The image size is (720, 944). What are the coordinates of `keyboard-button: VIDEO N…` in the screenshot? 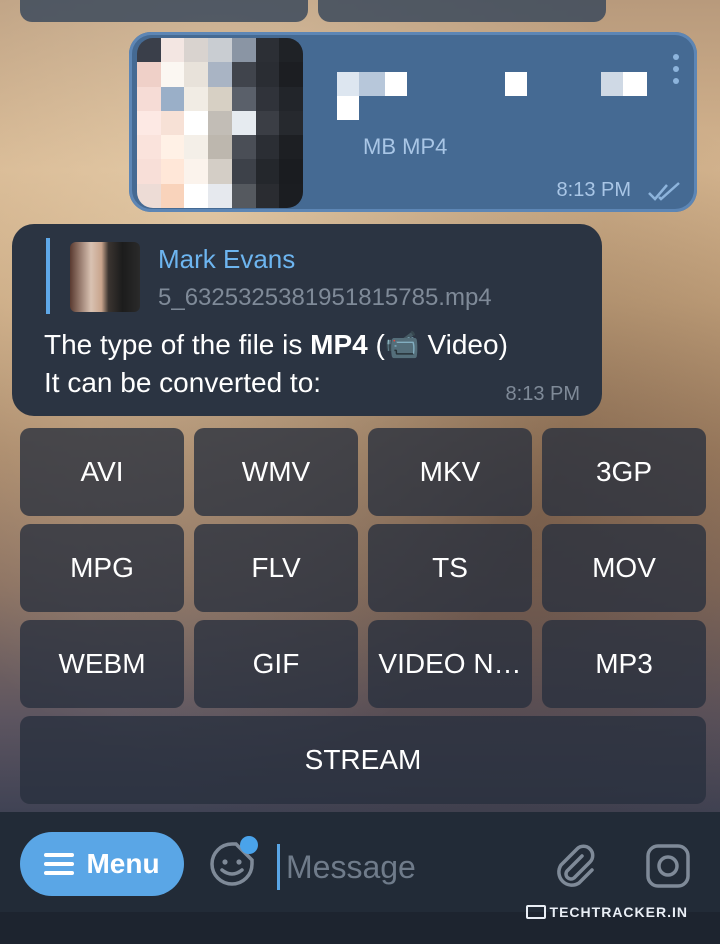 It's located at (450, 664).